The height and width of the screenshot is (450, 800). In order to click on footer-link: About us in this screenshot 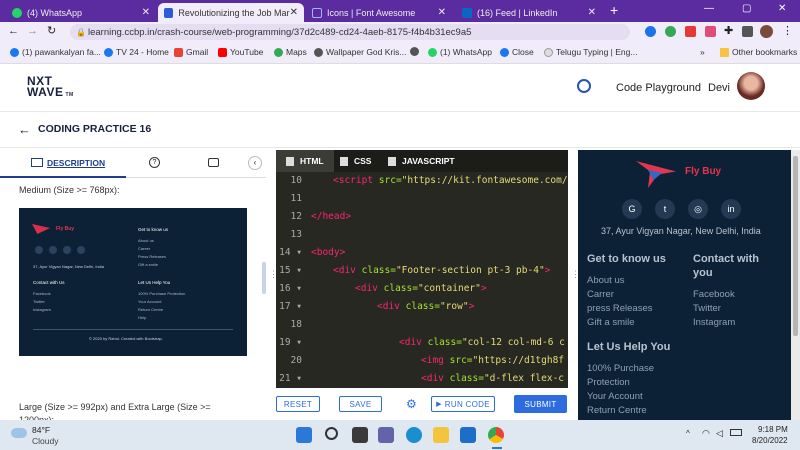, I will do `click(606, 280)`.